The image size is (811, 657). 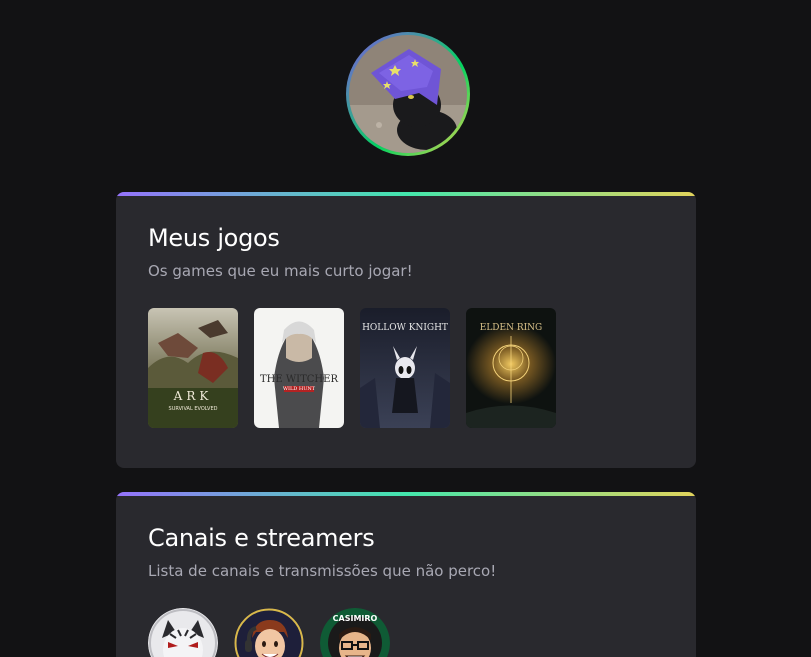 I want to click on streamer-avatar-cartoon-guy, so click(x=269, y=632).